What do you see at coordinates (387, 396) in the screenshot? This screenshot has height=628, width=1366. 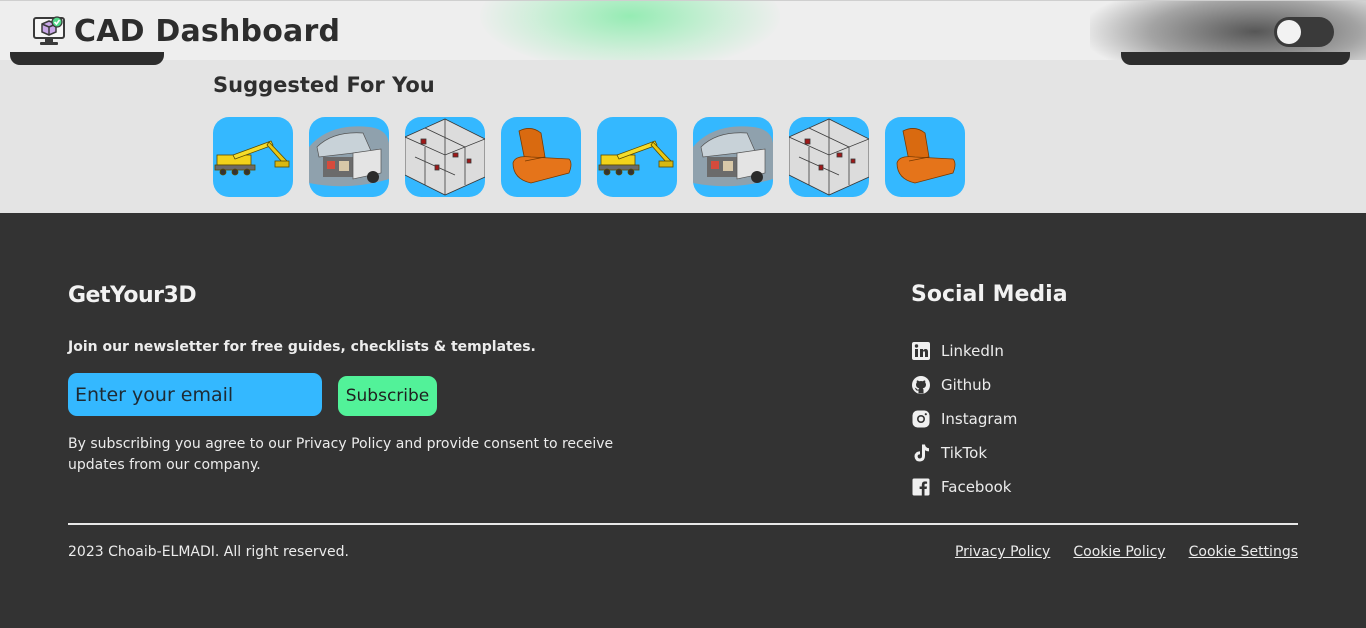 I see `subscribe-button: Subscribe` at bounding box center [387, 396].